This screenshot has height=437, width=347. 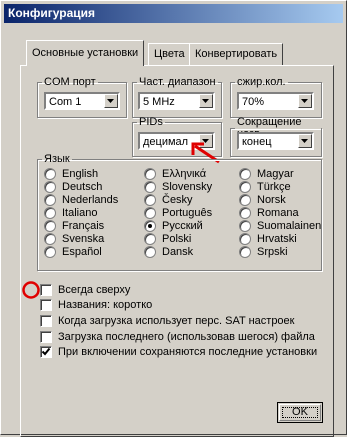 I want to click on ok-button: OK, so click(x=300, y=412).